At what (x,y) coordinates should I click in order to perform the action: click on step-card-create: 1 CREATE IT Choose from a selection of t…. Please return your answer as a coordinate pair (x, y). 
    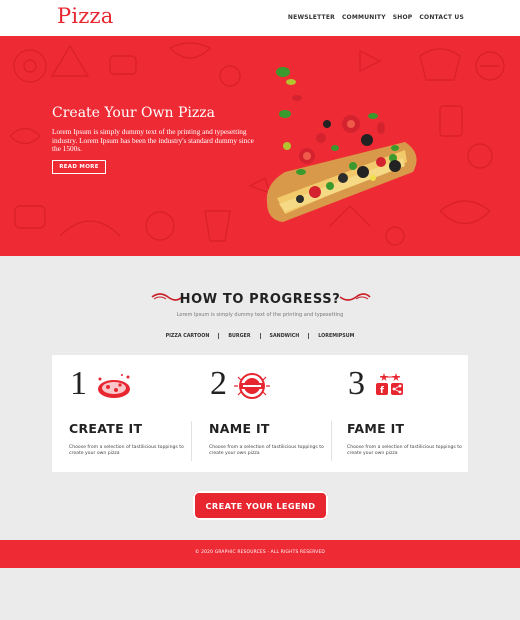
    Looking at the image, I should click on (121, 413).